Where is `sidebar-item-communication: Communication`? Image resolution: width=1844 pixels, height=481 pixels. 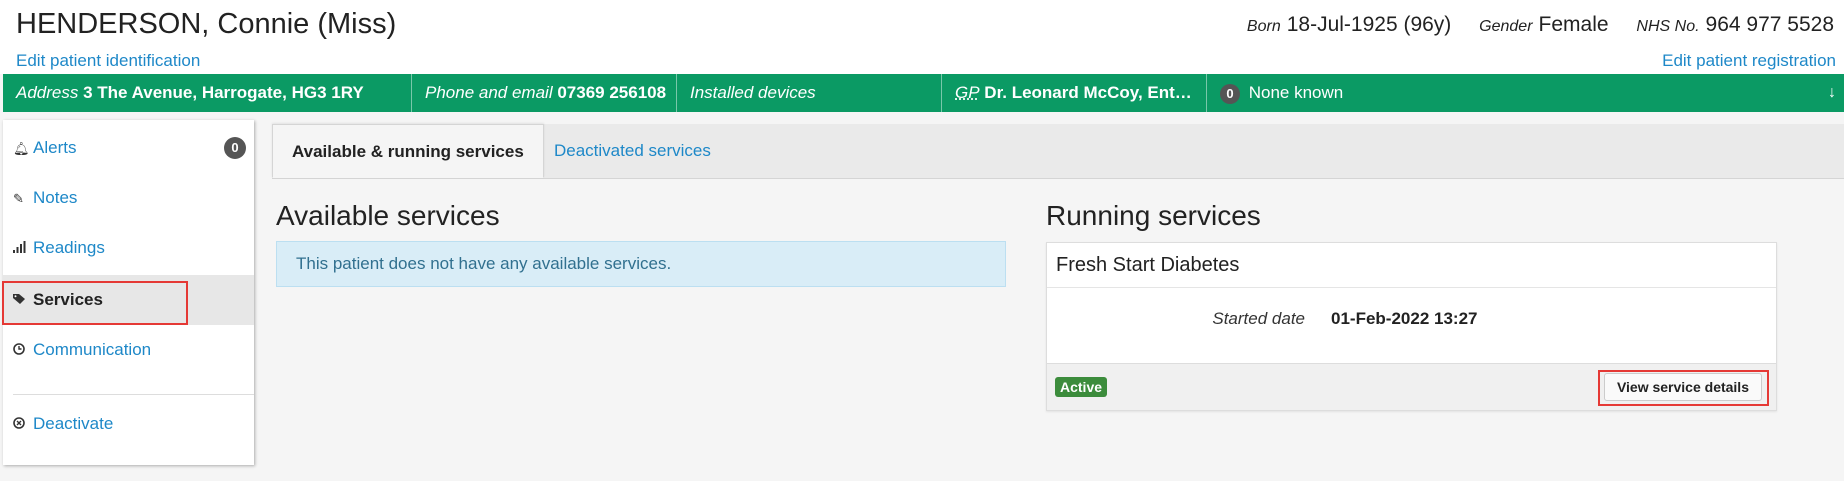
sidebar-item-communication: Communication is located at coordinates (128, 350).